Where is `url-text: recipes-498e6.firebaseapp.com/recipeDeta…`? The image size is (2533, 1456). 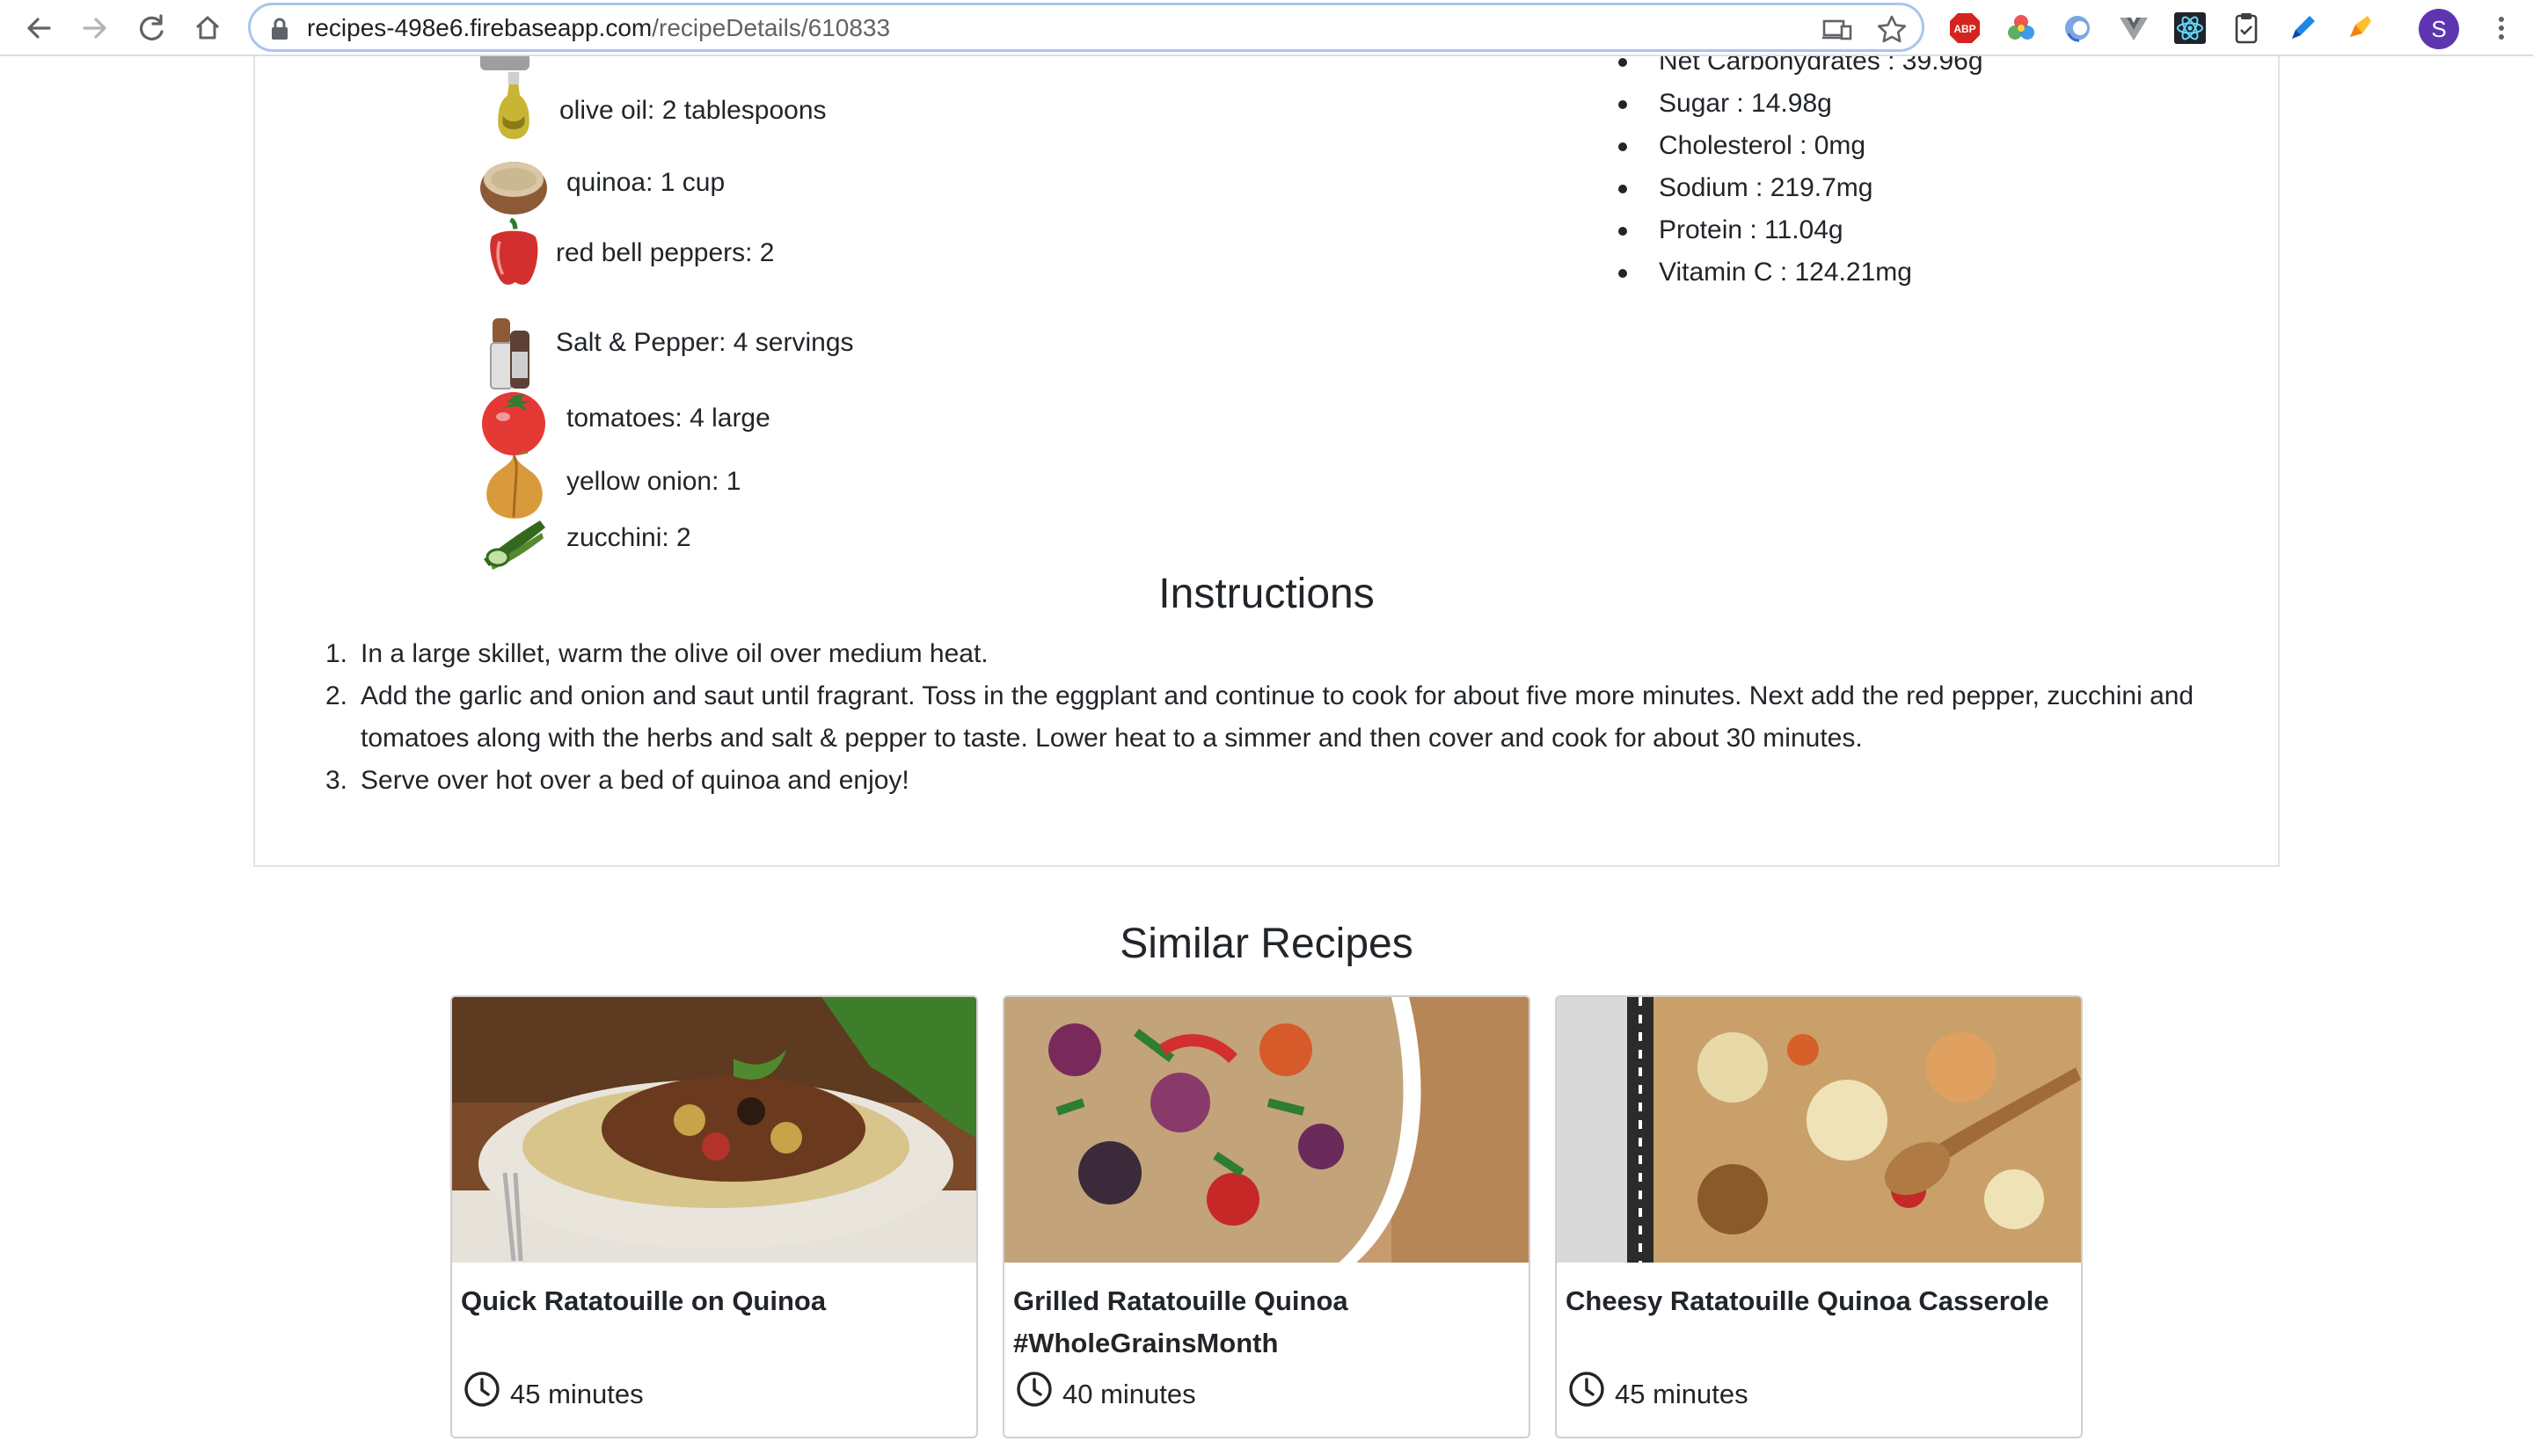
url-text: recipes-498e6.firebaseapp.com/recipeDeta… is located at coordinates (598, 28).